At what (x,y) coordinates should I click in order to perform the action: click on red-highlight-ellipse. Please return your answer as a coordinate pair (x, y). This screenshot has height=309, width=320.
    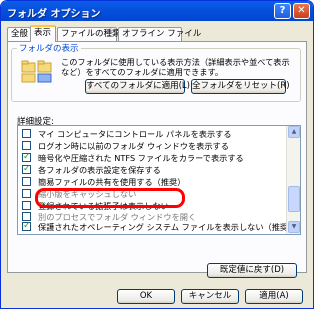
    Looking at the image, I should click on (110, 198).